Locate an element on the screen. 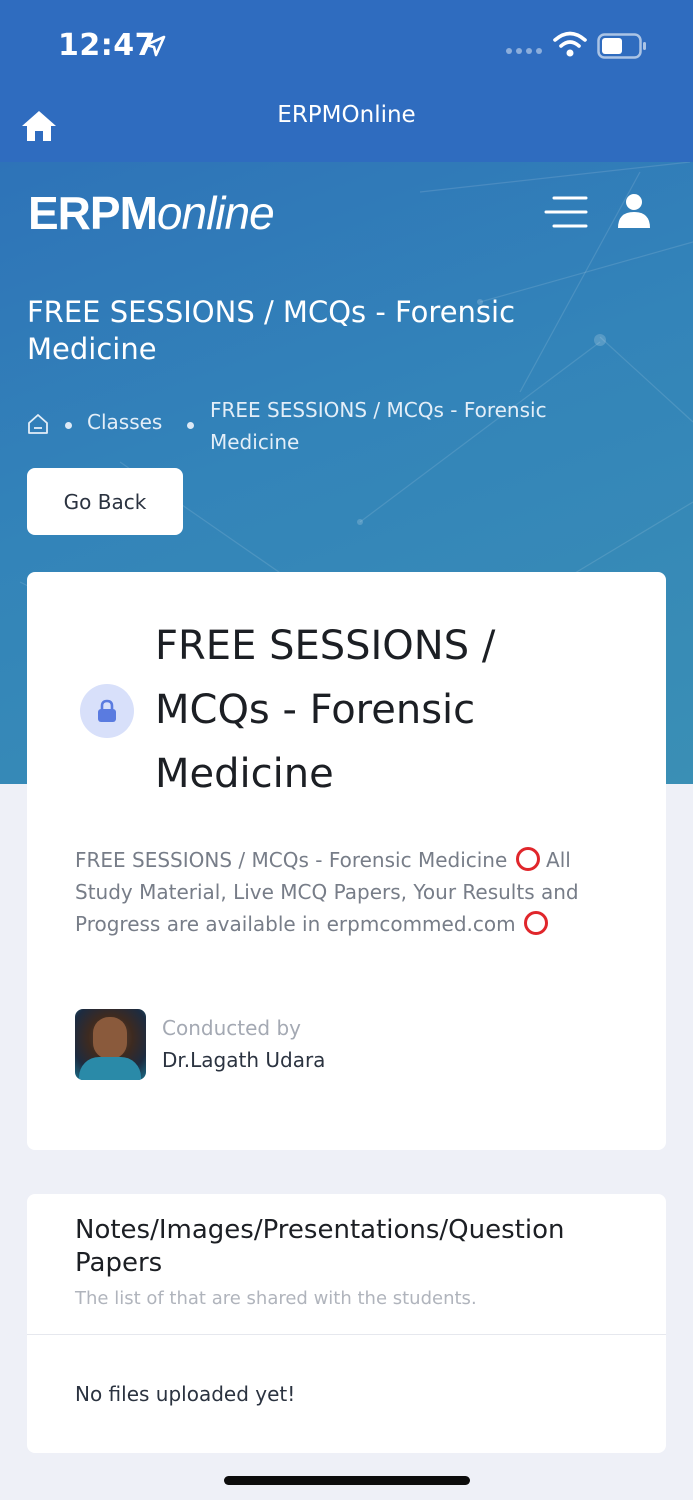 The width and height of the screenshot is (693, 1500). breadcrumb-home-icon is located at coordinates (38, 424).